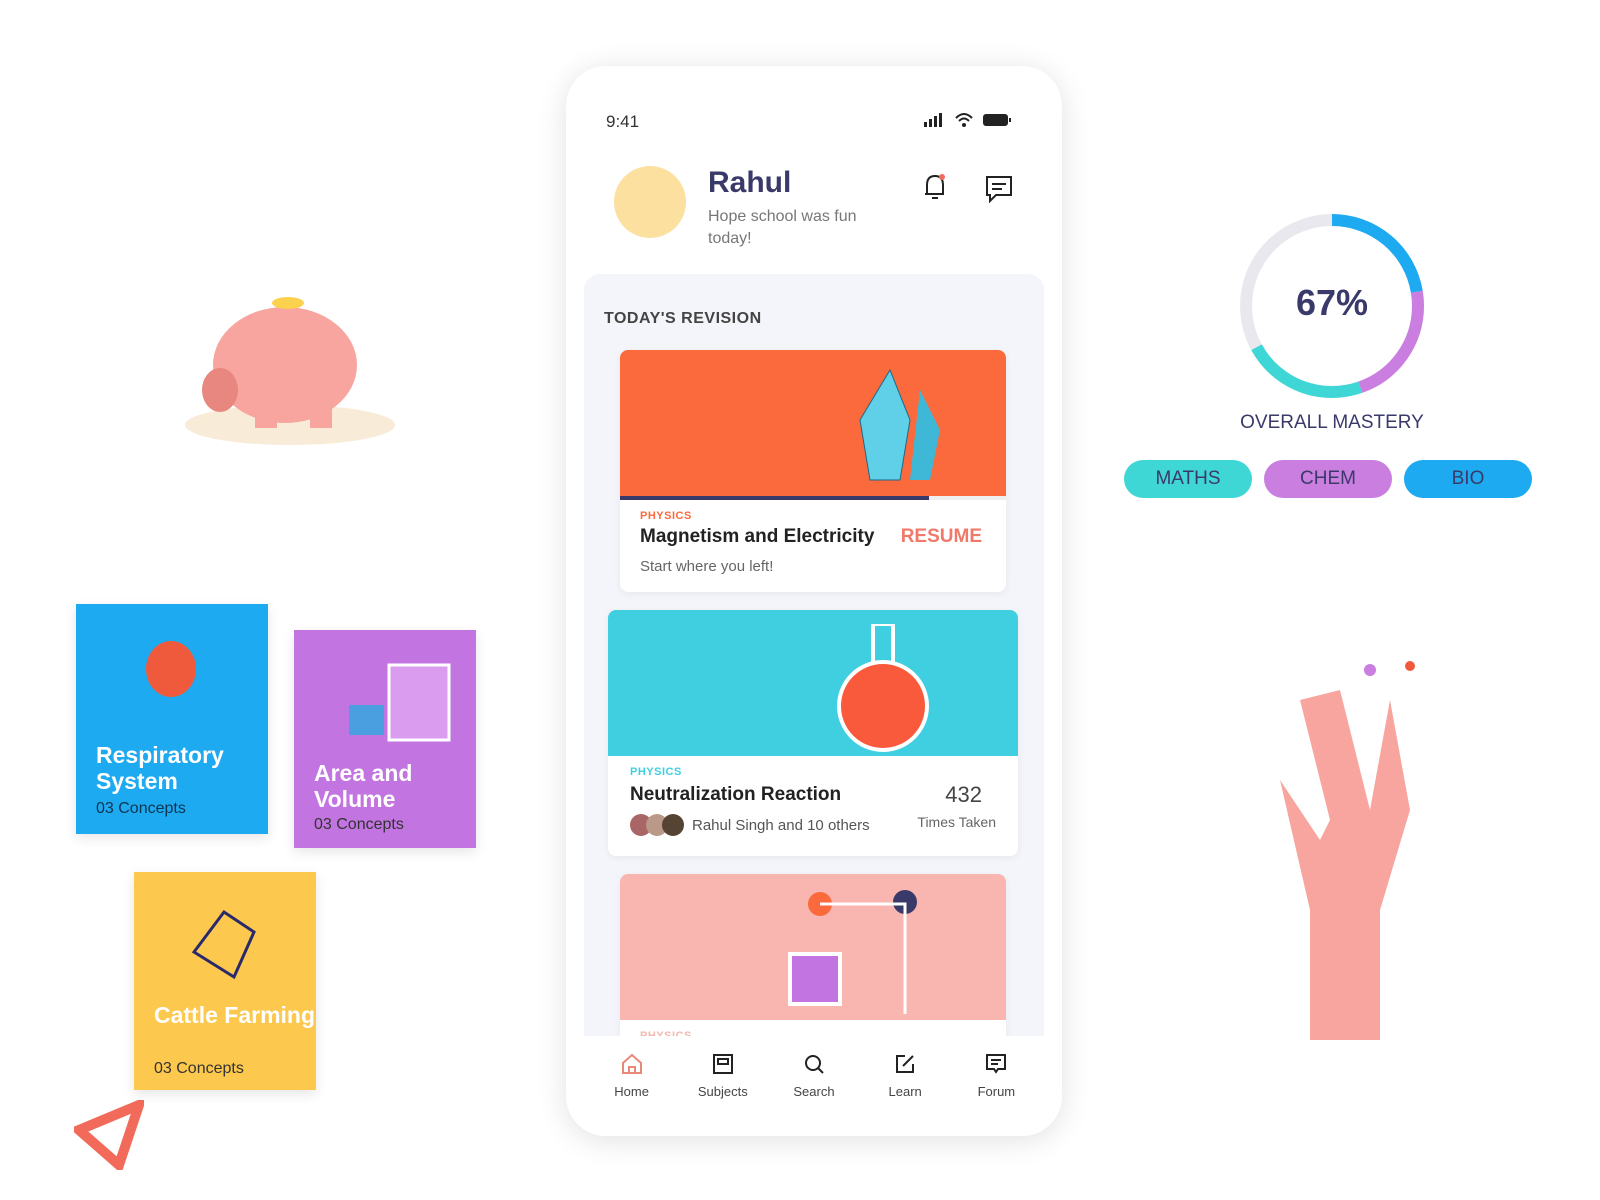 The image size is (1600, 1200). What do you see at coordinates (736, 794) in the screenshot?
I see `card-title: Neutralization Reaction` at bounding box center [736, 794].